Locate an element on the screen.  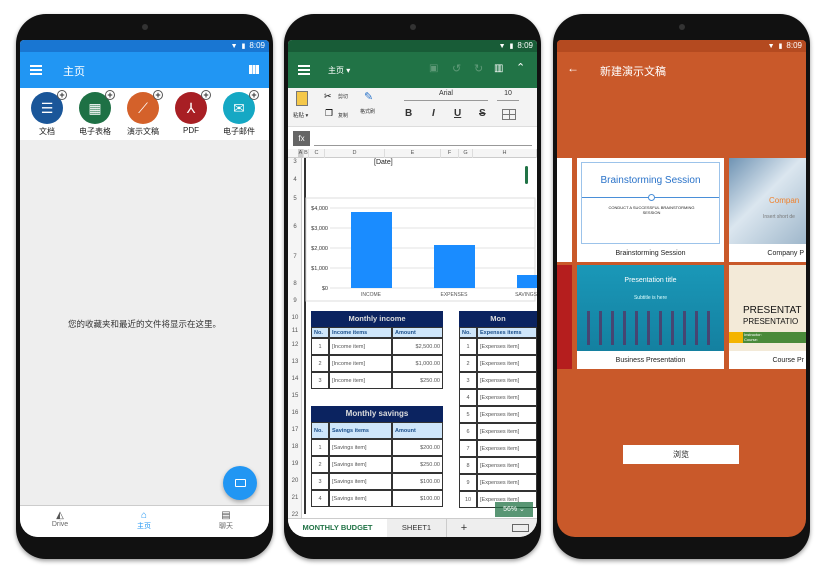
row-header-11: 11 is located at coordinates (295, 331).